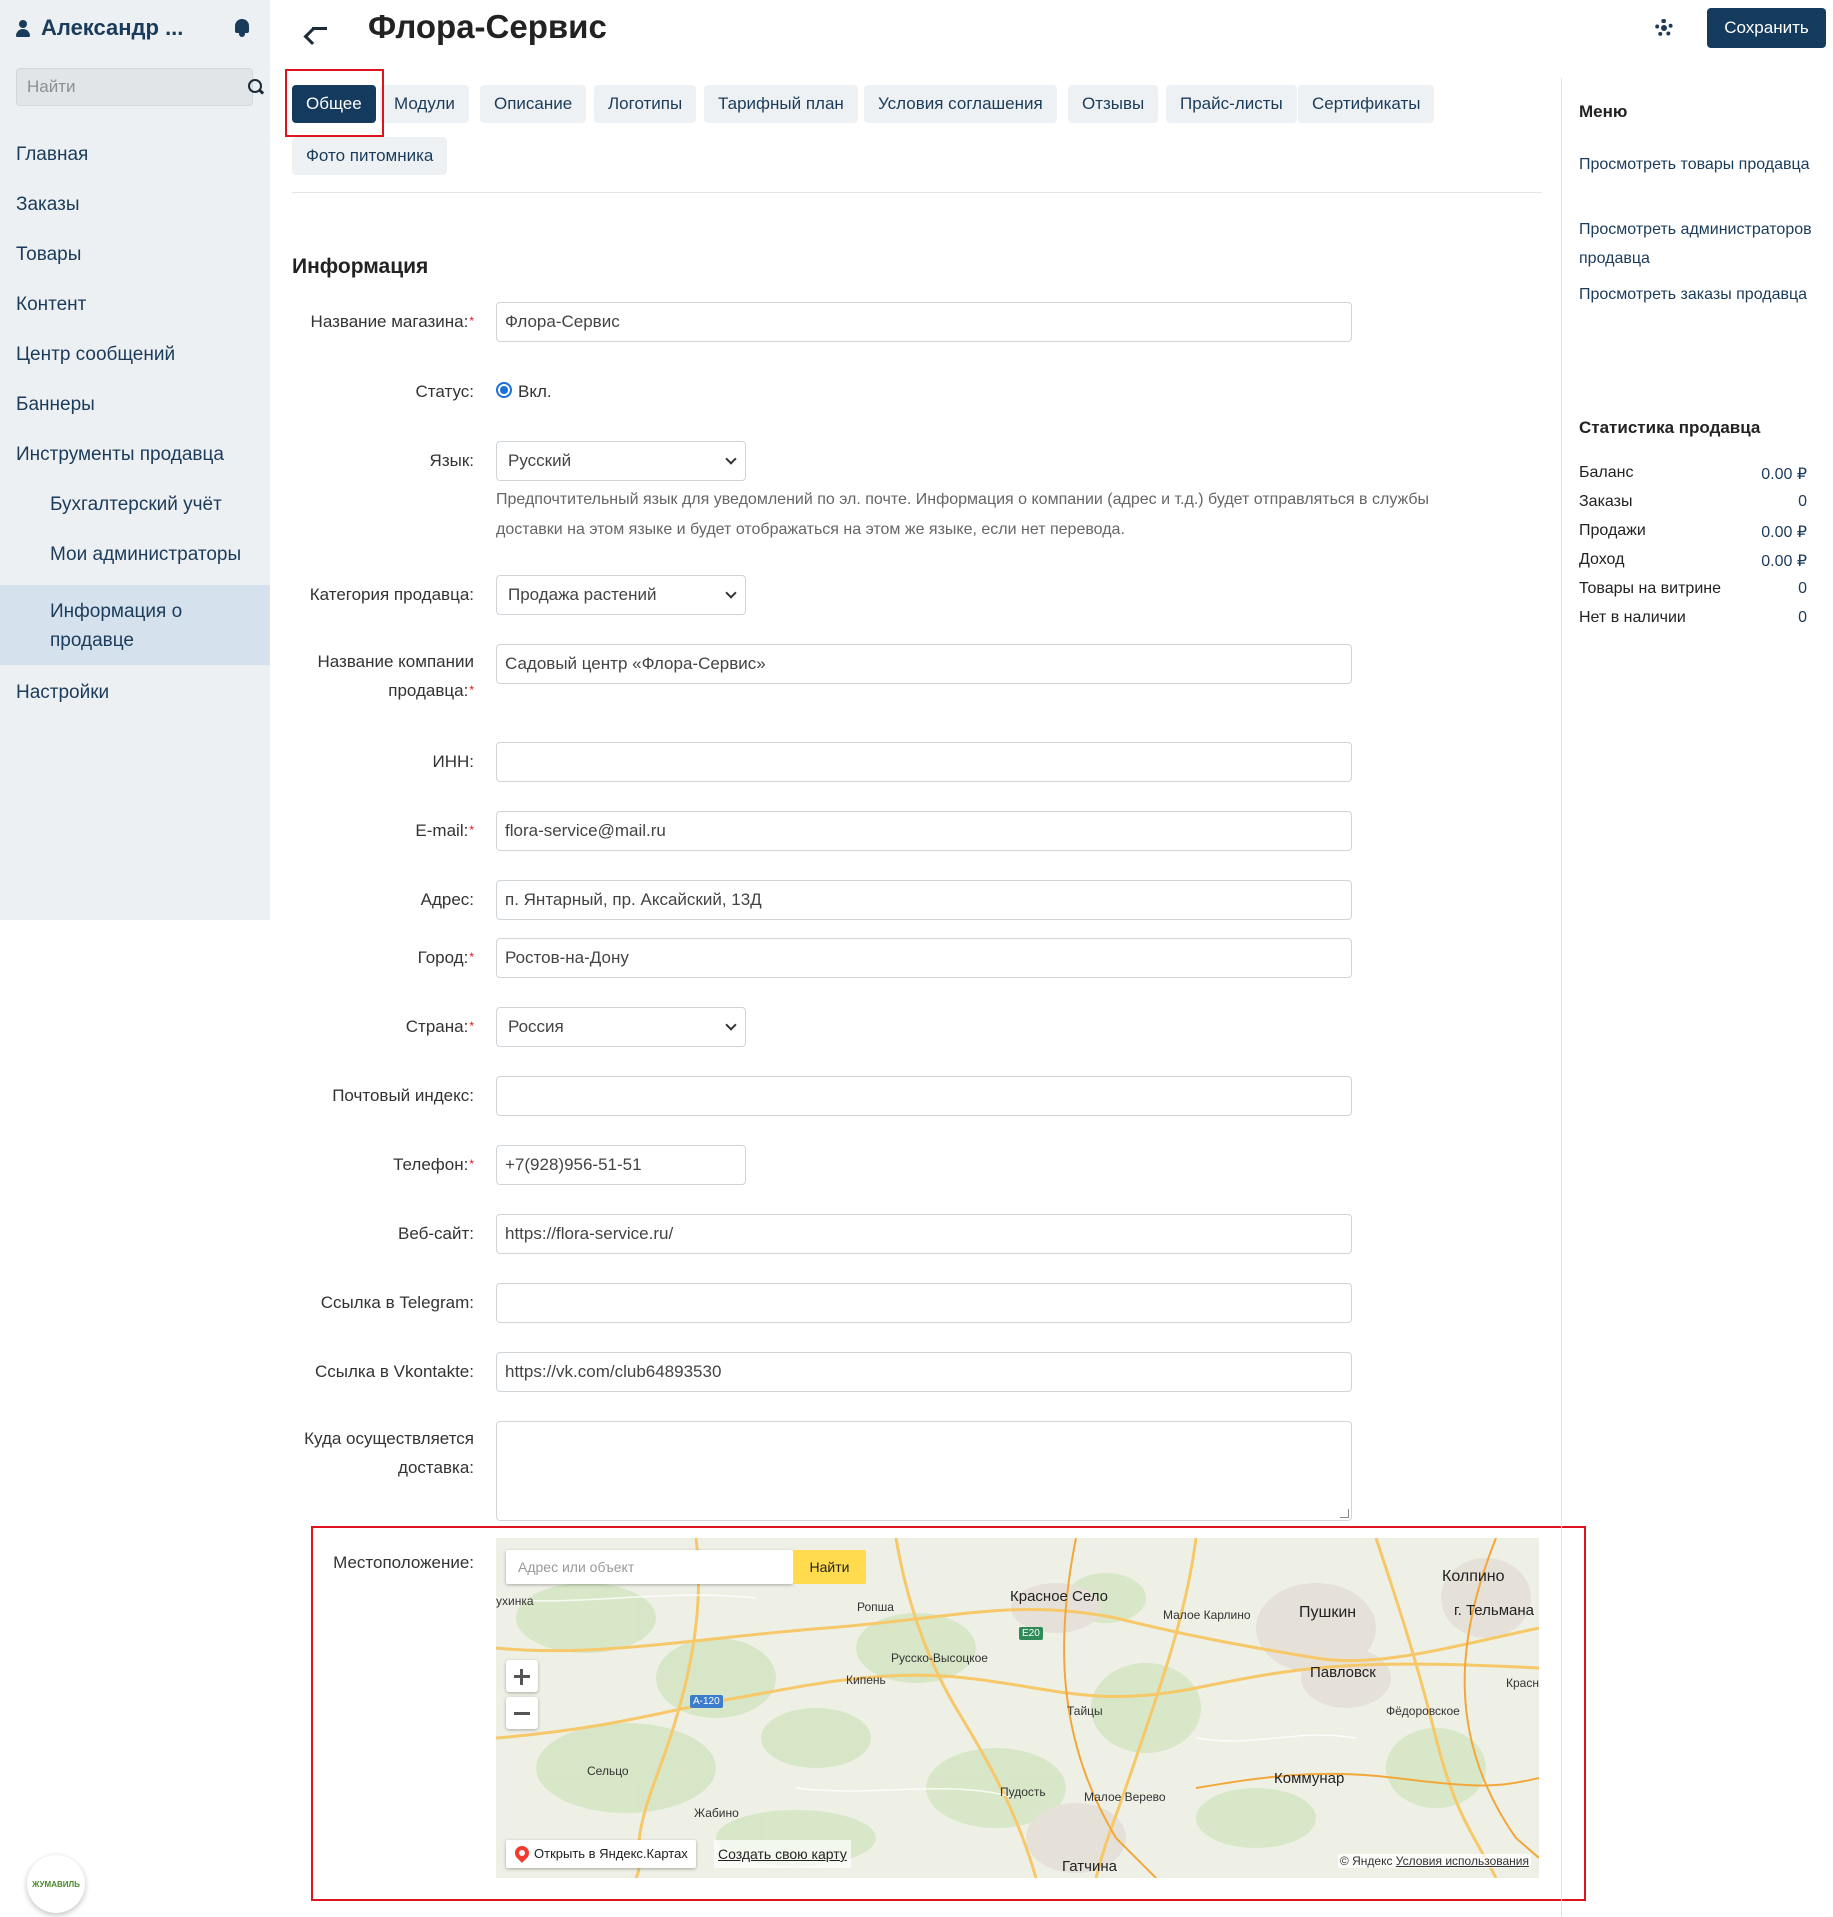 Image resolution: width=1833 pixels, height=1917 pixels. I want to click on link-view-products: Просмотреть товары продавца, so click(1696, 164).